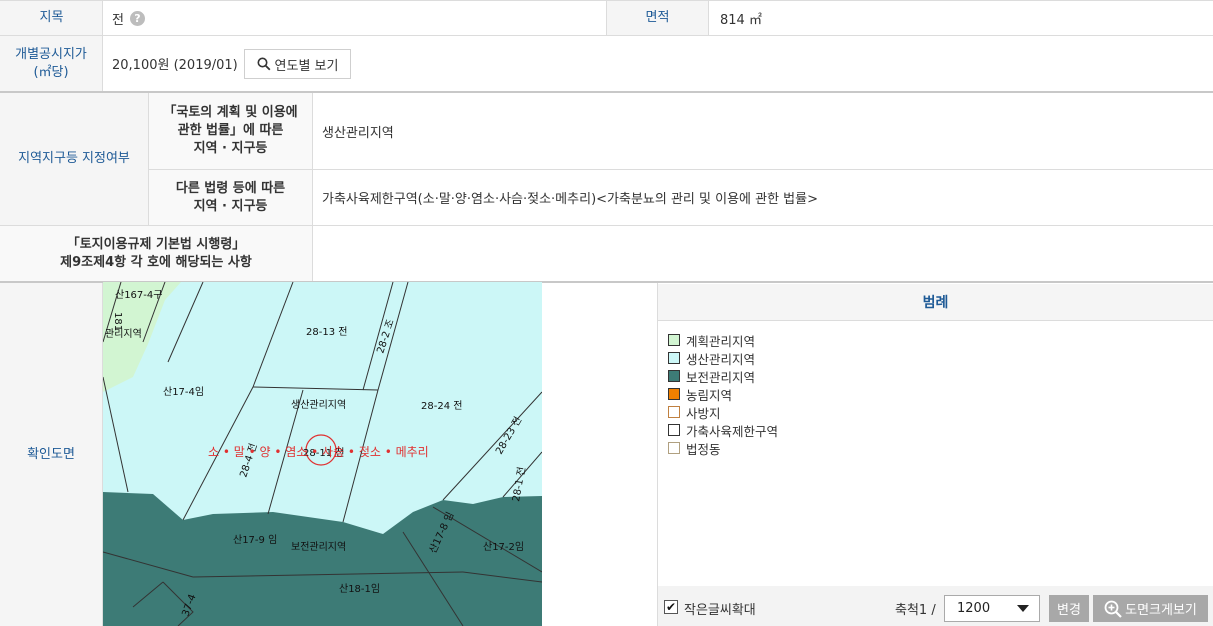 The width and height of the screenshot is (1213, 626). Describe the element at coordinates (1023, 608) in the screenshot. I see `chevron-down-icon` at that location.